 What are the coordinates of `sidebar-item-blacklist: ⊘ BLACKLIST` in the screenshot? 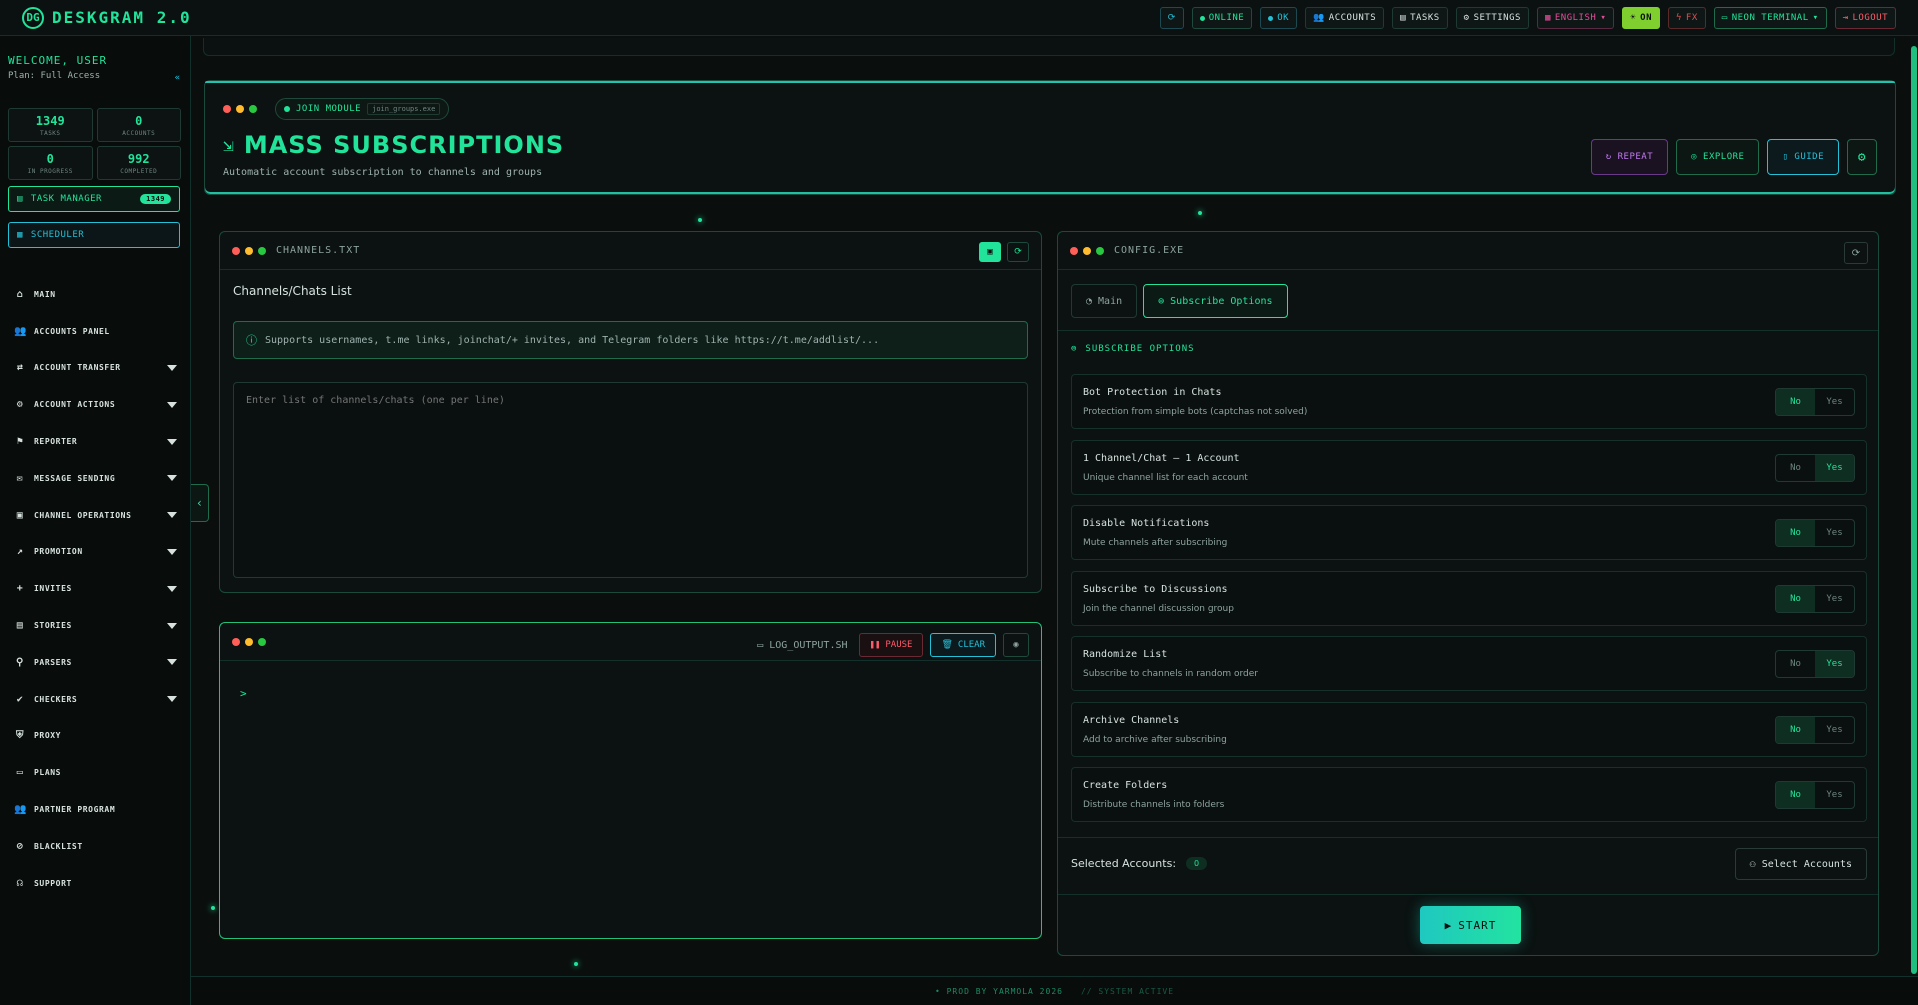 It's located at (95, 846).